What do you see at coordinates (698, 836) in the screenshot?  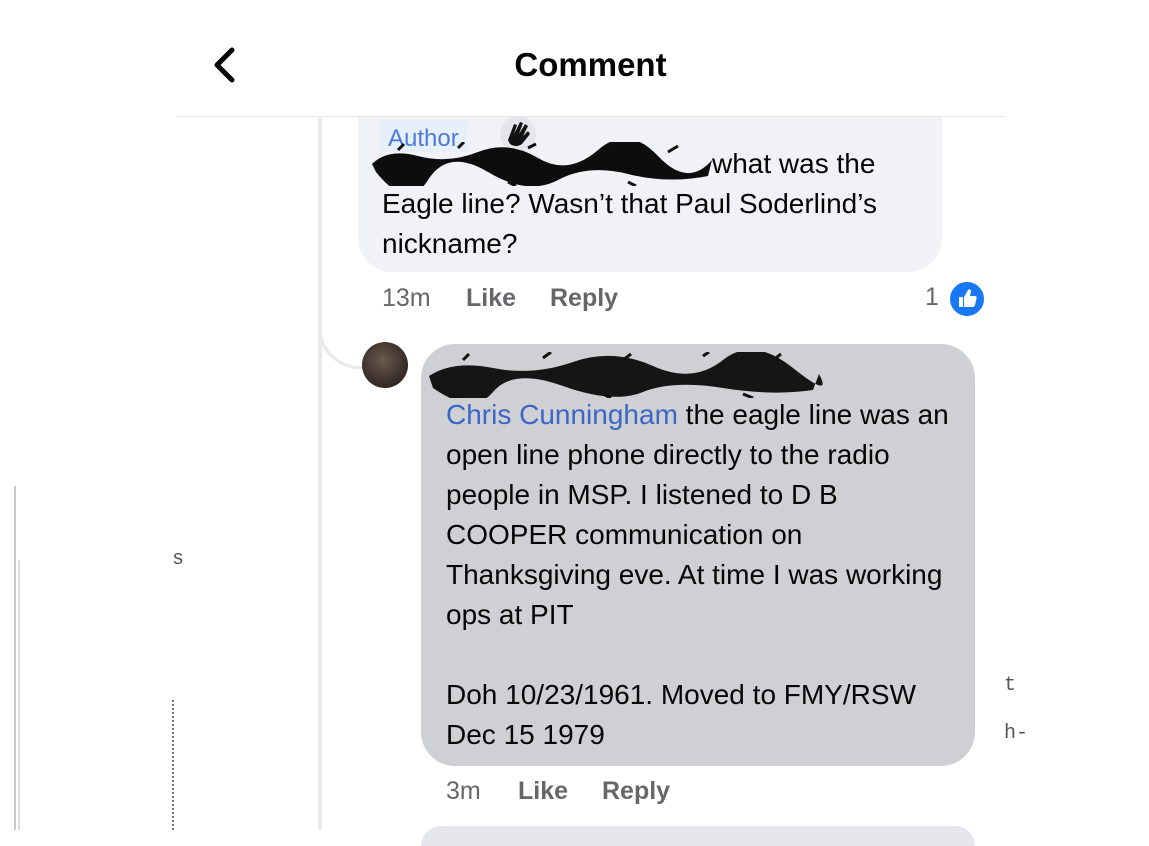 I see `next-comment-bubble` at bounding box center [698, 836].